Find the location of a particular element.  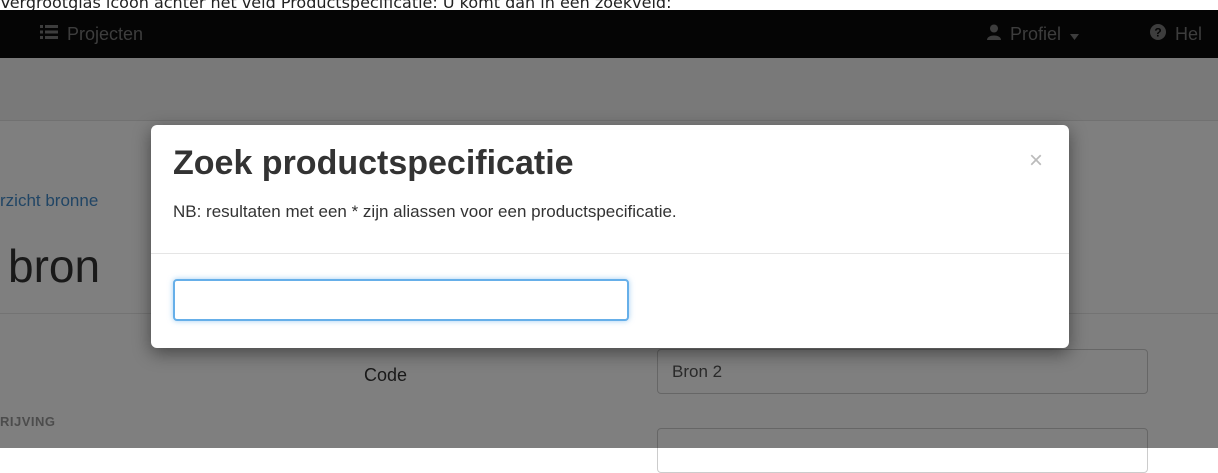

modal-title: Zoek productspecificatie is located at coordinates (373, 163).